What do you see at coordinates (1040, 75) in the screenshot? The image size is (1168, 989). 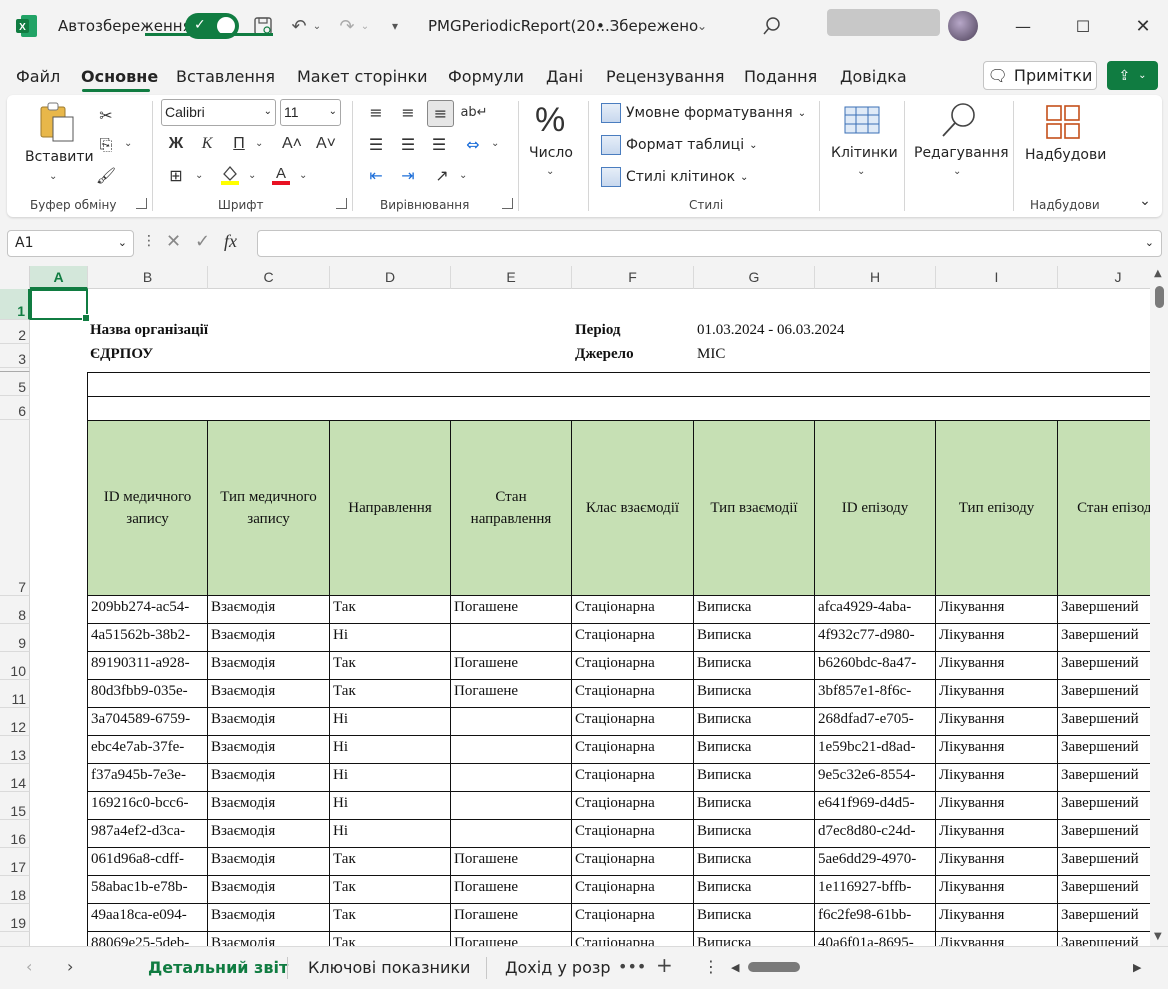 I see `notes-button: 🗨 Примітки` at bounding box center [1040, 75].